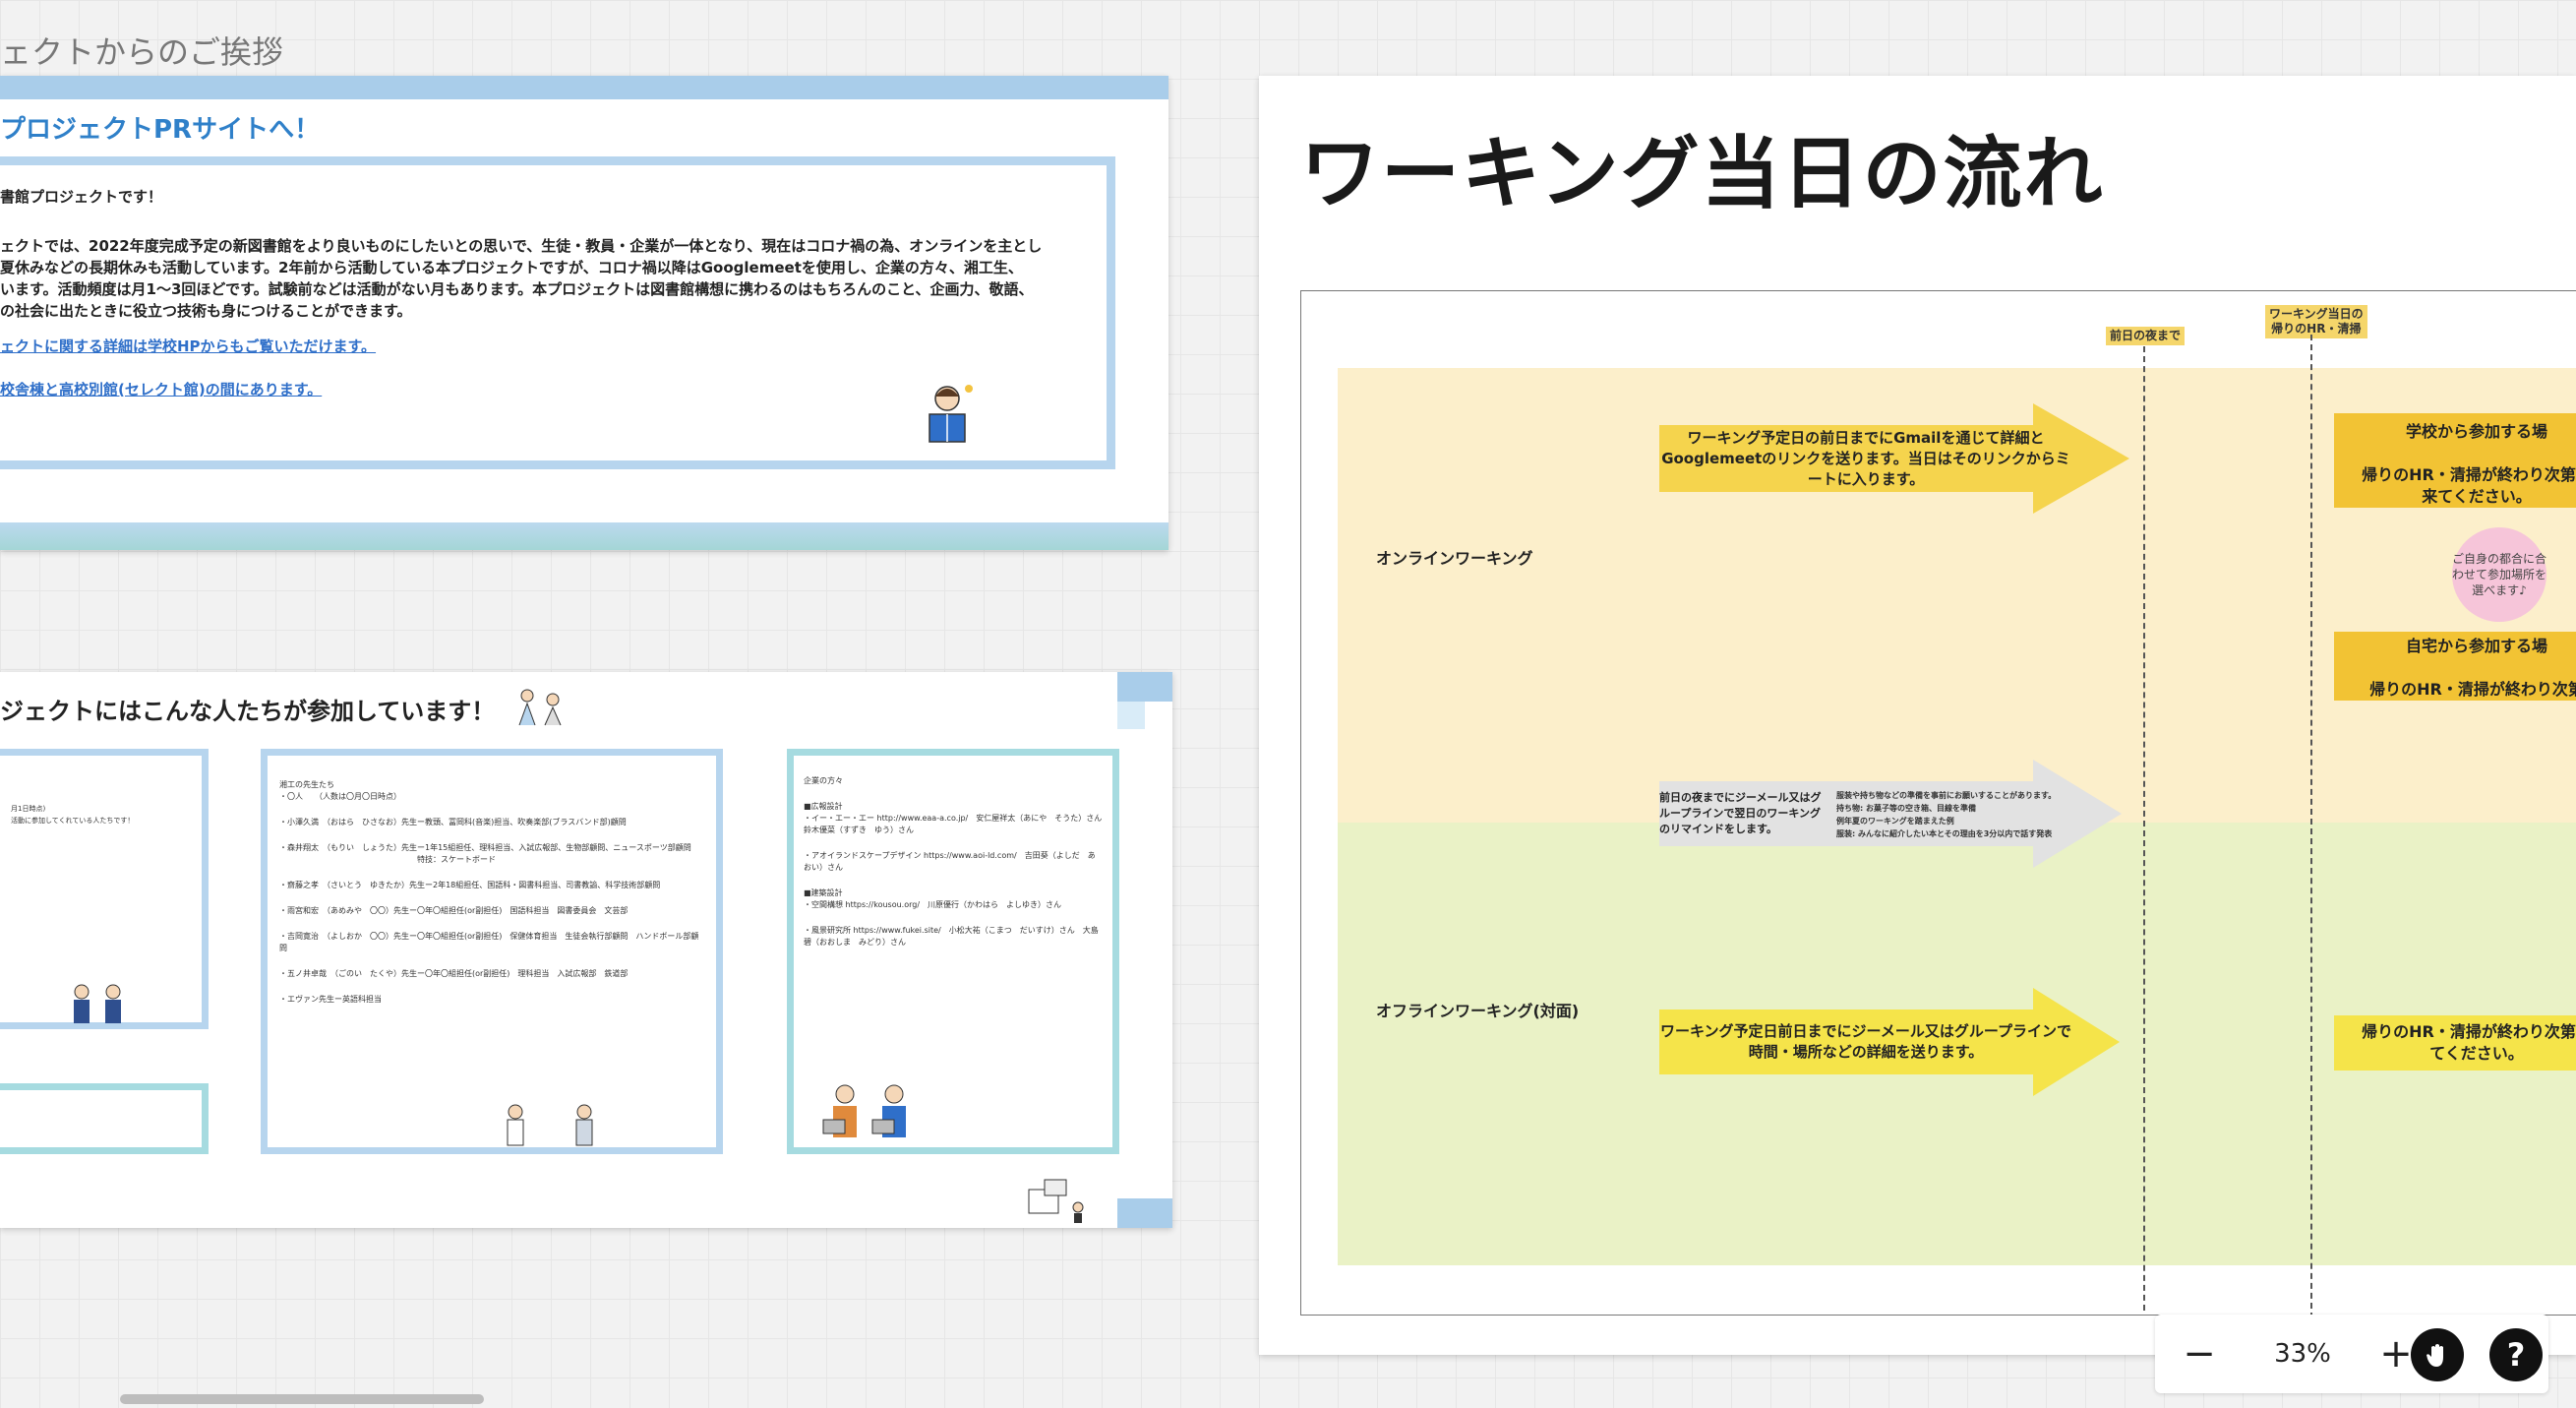 The width and height of the screenshot is (2576, 1408). I want to click on card-line: ■広報設計, so click(824, 806).